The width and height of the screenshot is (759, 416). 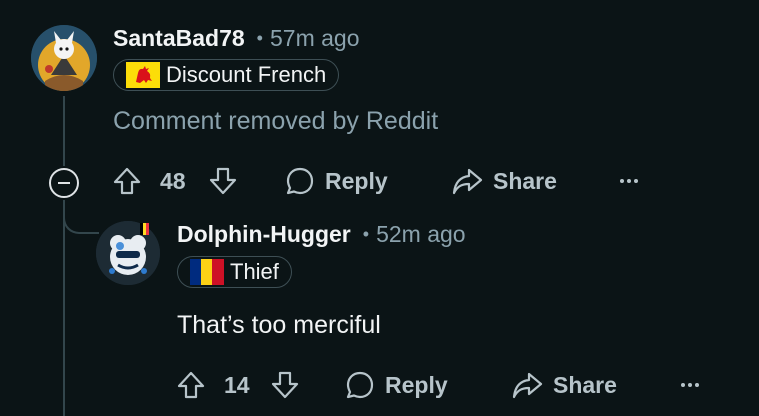 I want to click on timestamp: 57m ago, so click(x=315, y=38).